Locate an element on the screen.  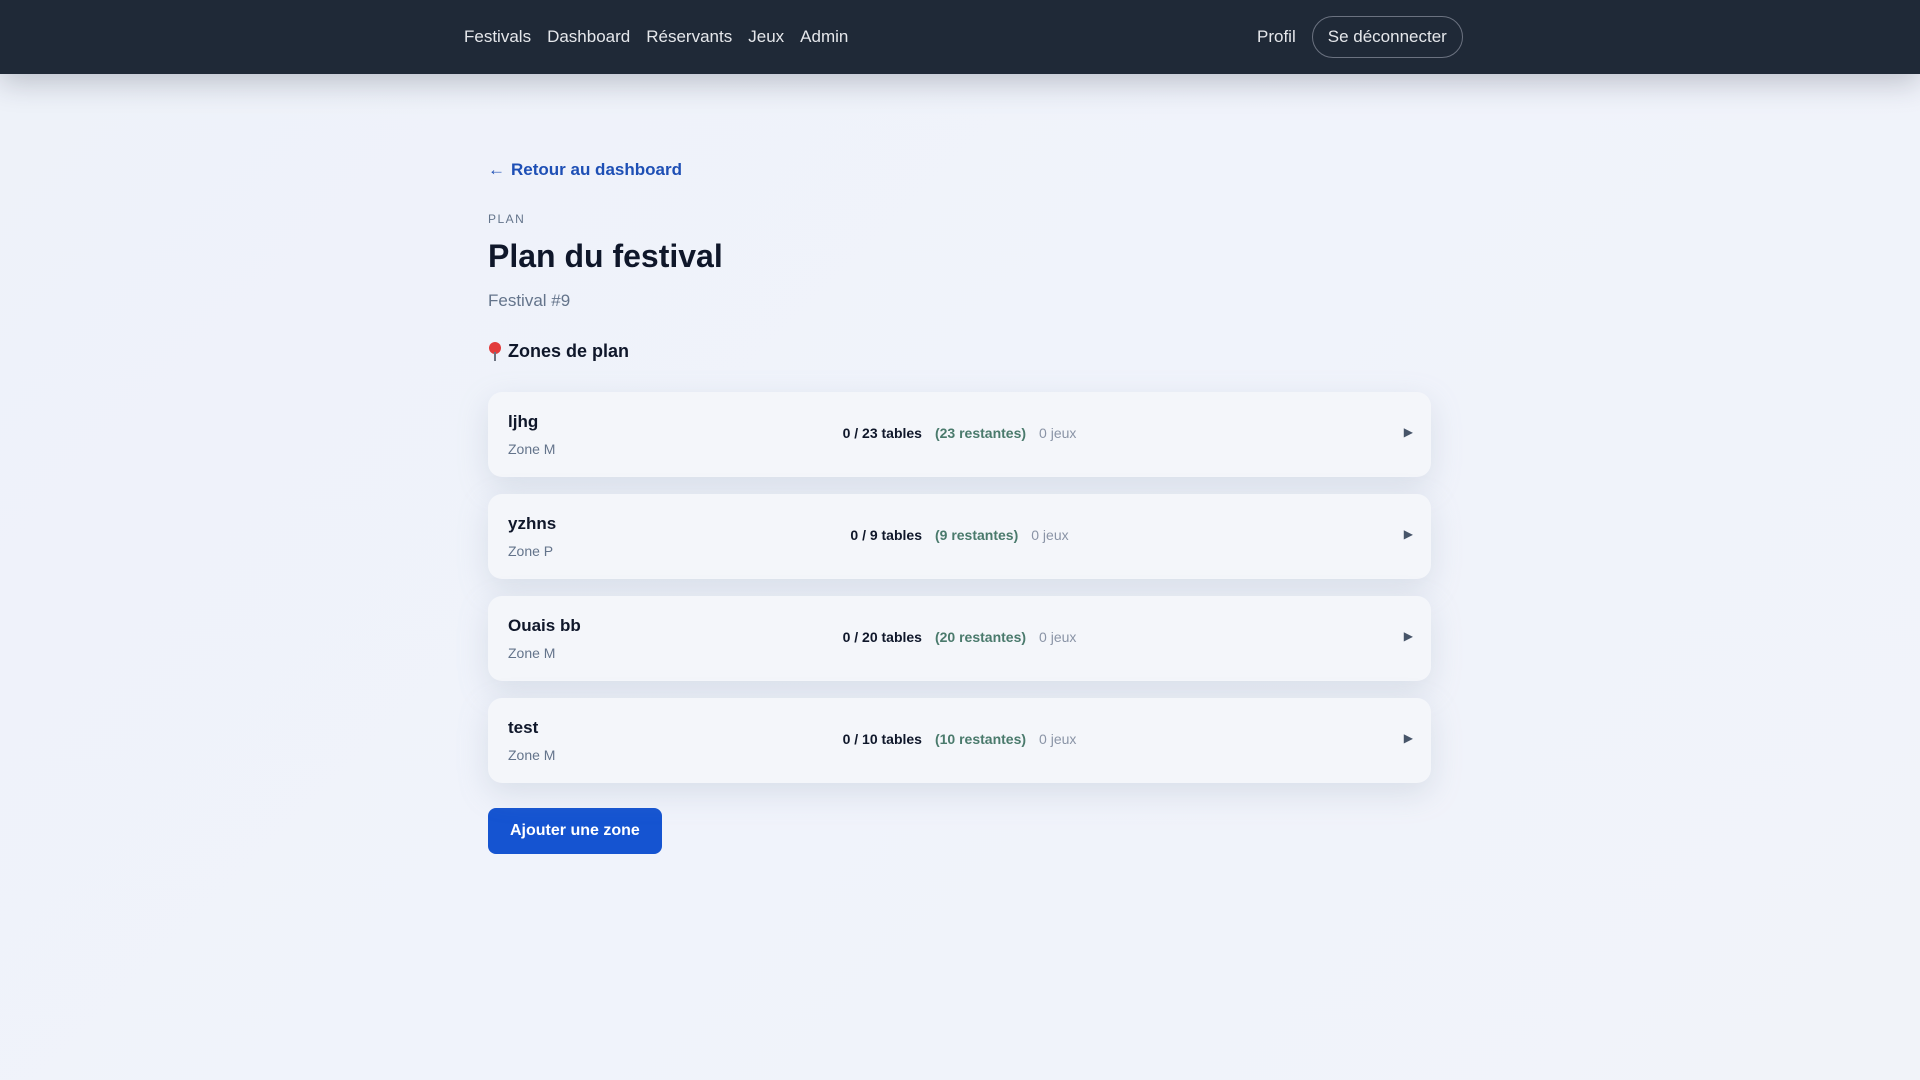
profile-link: Profil is located at coordinates (1276, 37).